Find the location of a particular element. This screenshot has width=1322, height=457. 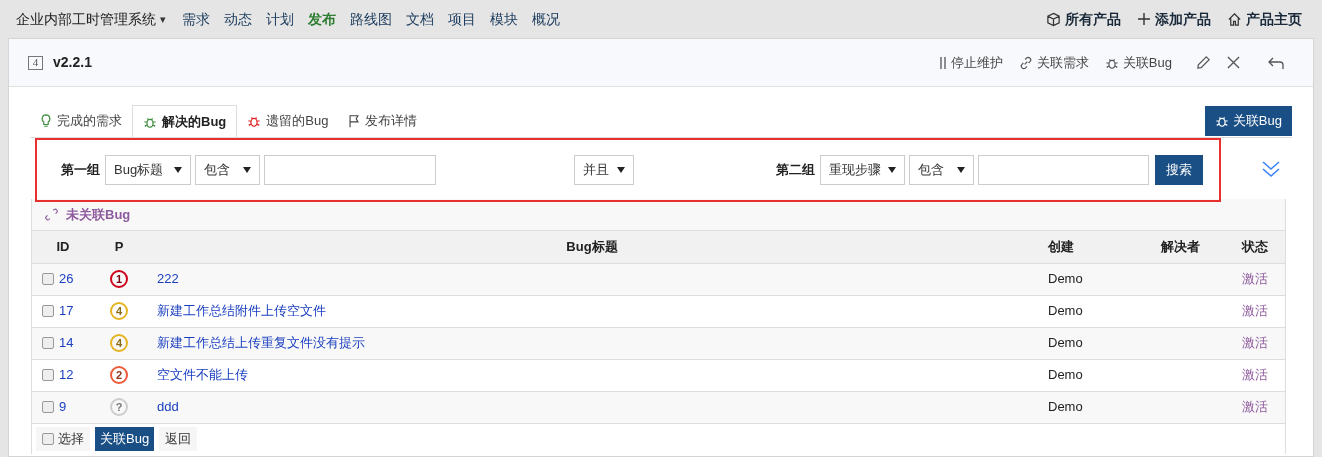

nav-item: 动态 is located at coordinates (238, 19).